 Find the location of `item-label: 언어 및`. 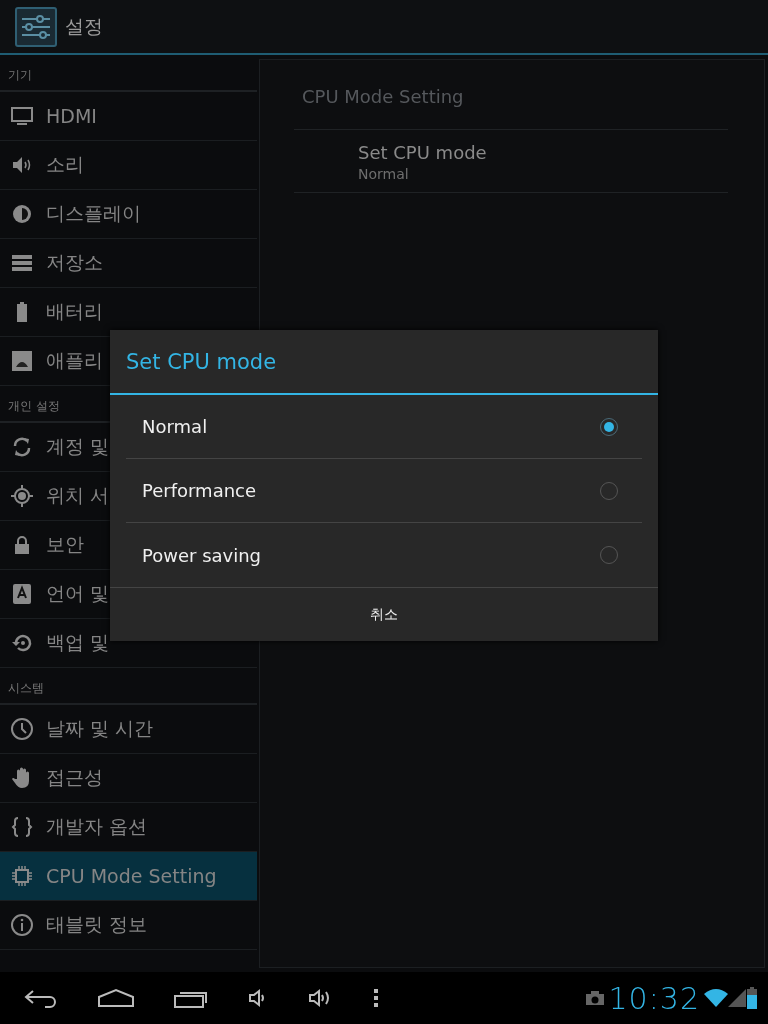

item-label: 언어 및 is located at coordinates (78, 593).